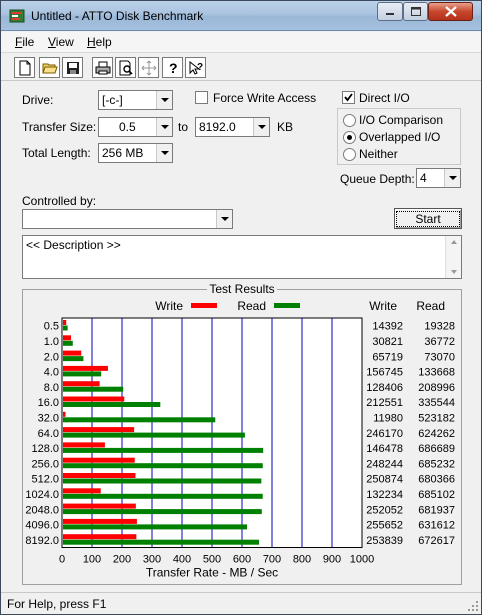 This screenshot has height=615, width=482. Describe the element at coordinates (212, 560) in the screenshot. I see `x-tick-label: 500` at that location.